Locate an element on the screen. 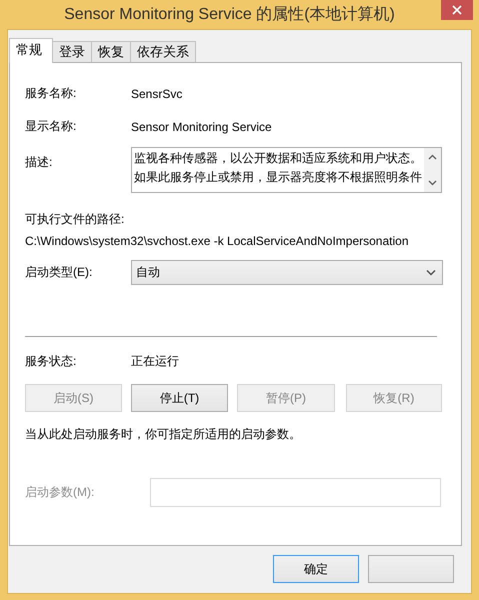 The width and height of the screenshot is (479, 600). field-label: 显示名称: is located at coordinates (51, 126).